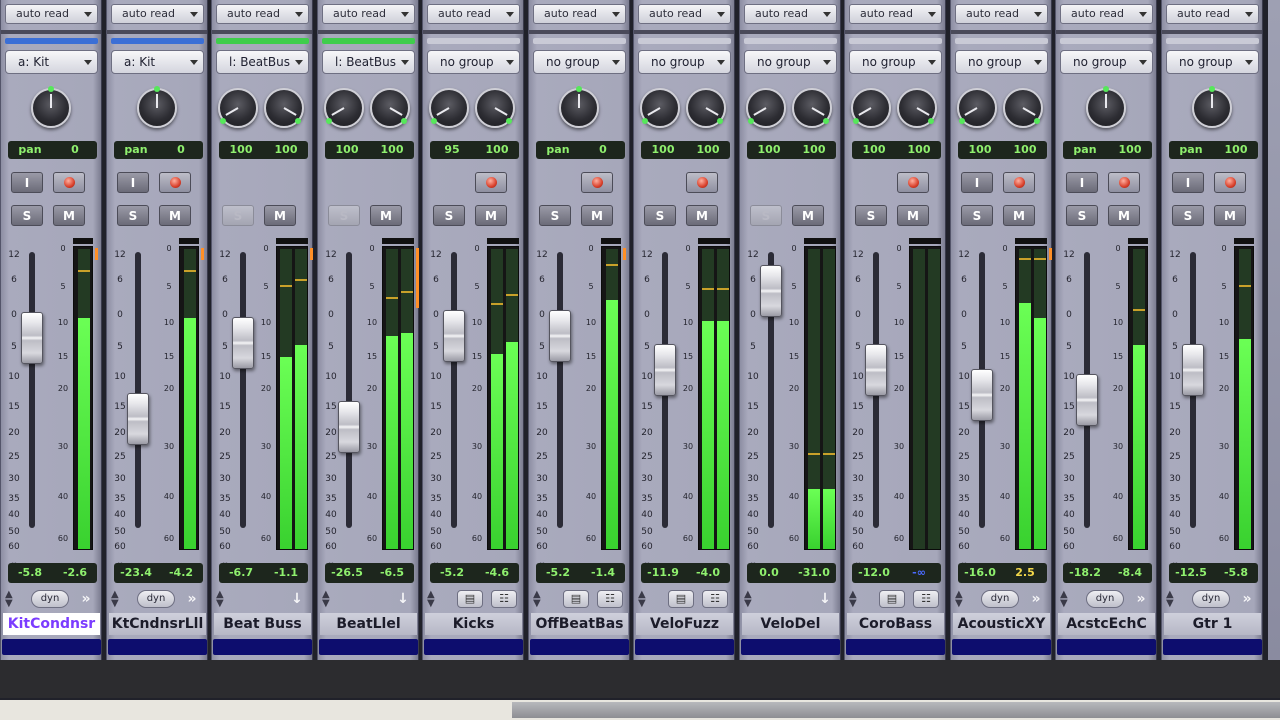 The height and width of the screenshot is (720, 1280). I want to click on track-name: VeloFuzz, so click(684, 624).